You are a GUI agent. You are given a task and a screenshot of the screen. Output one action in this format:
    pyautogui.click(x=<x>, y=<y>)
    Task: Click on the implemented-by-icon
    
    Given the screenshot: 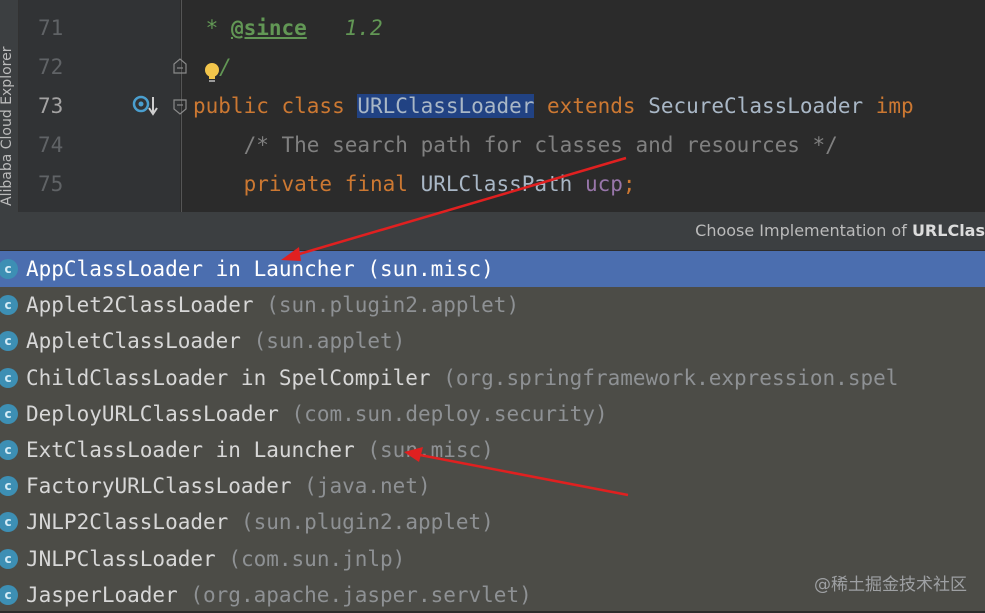 What is the action you would take?
    pyautogui.click(x=145, y=108)
    